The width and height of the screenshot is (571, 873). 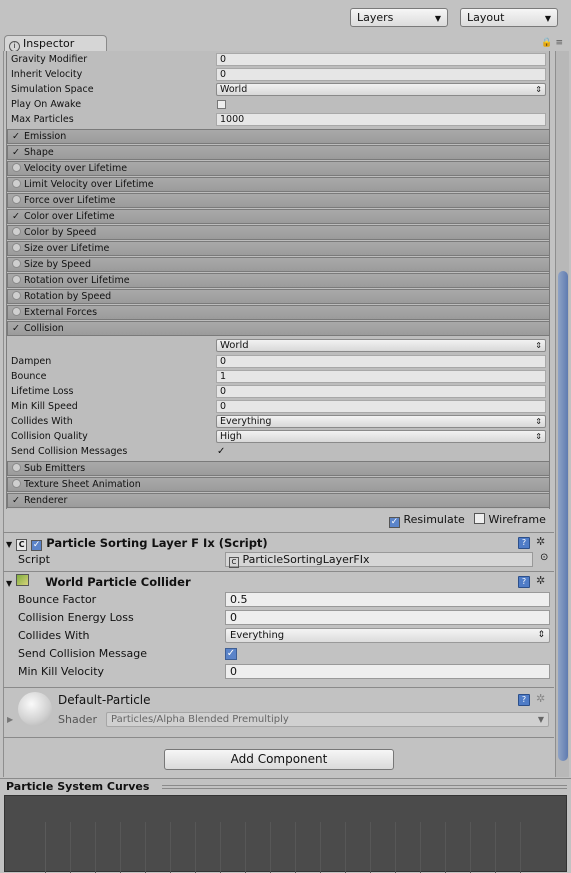 I want to click on module-header: Force over Lifetime, so click(x=278, y=200).